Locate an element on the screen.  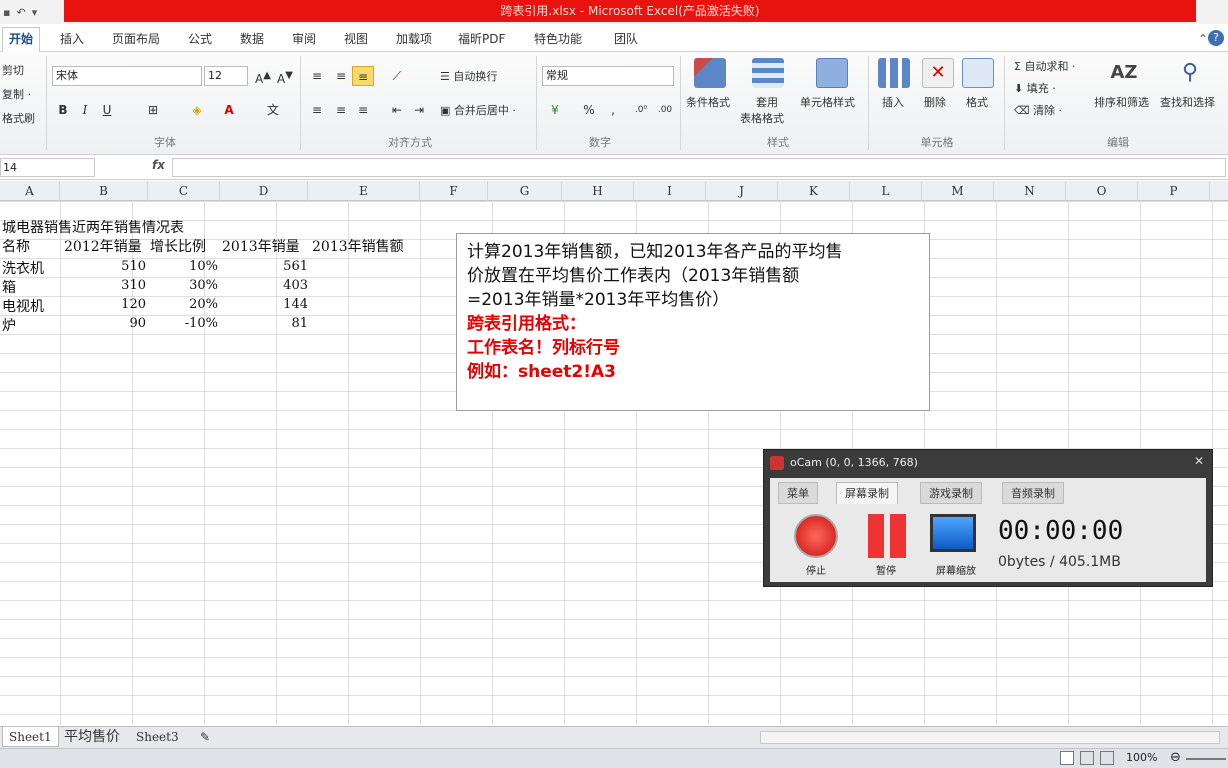
orientation-icon: ⟋ is located at coordinates (397, 76).